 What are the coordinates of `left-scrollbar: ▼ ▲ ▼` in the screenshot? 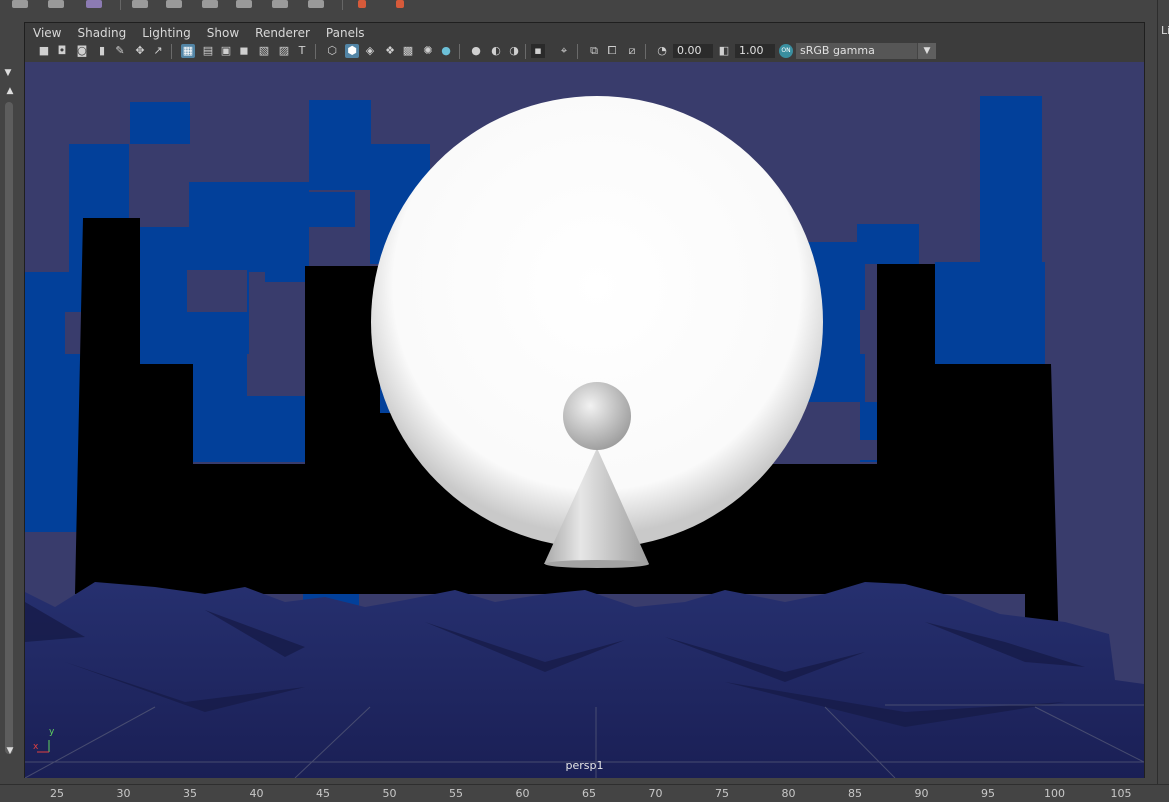 It's located at (12, 399).